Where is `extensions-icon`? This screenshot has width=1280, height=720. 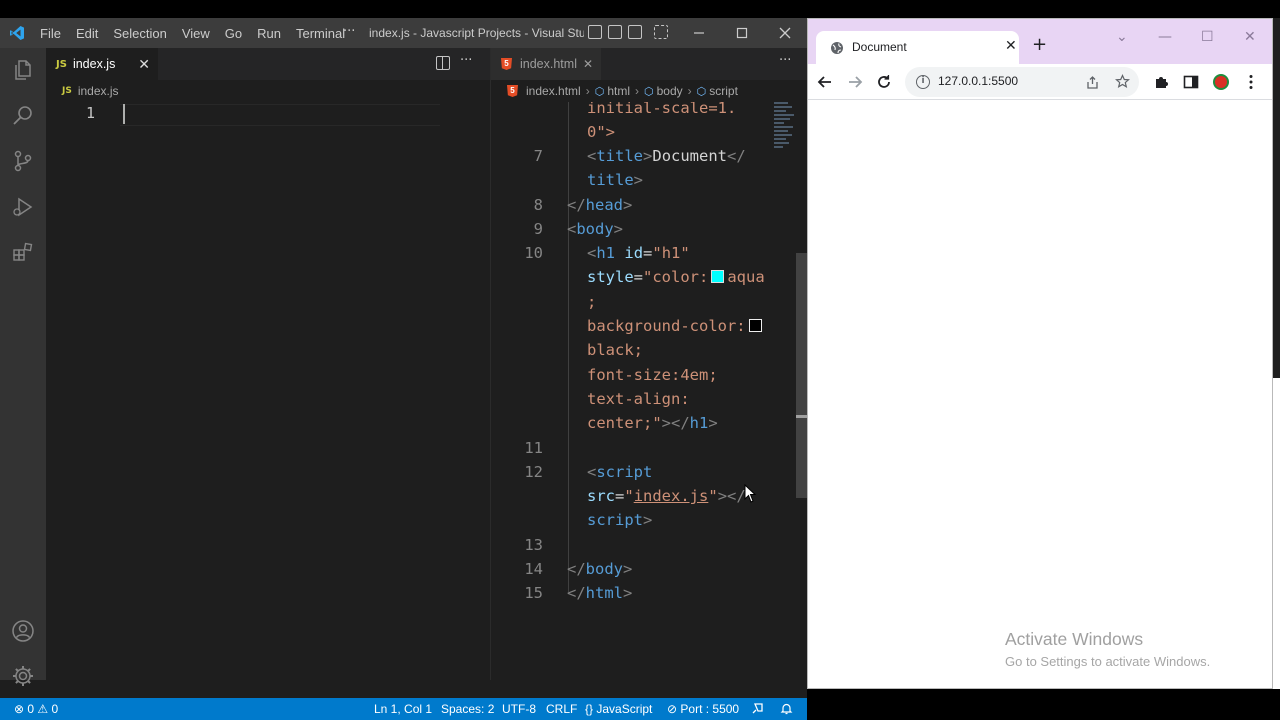 extensions-icon is located at coordinates (23, 252).